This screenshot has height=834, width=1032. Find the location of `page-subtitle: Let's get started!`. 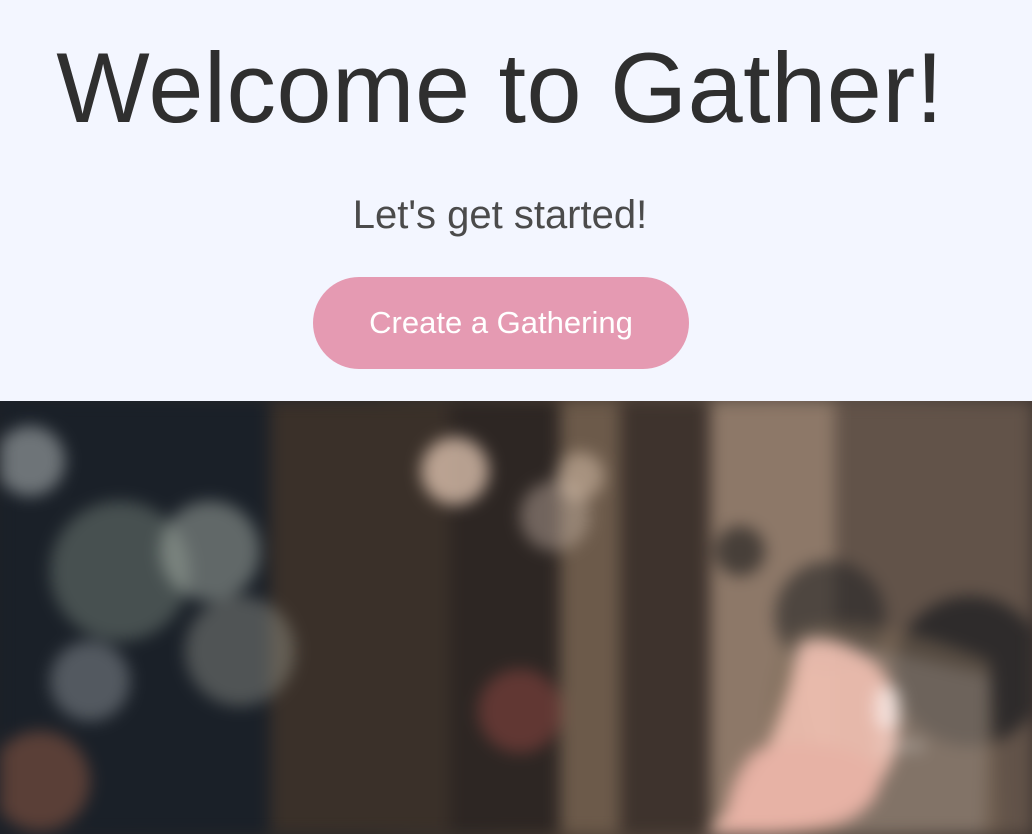

page-subtitle: Let's get started! is located at coordinates (500, 215).